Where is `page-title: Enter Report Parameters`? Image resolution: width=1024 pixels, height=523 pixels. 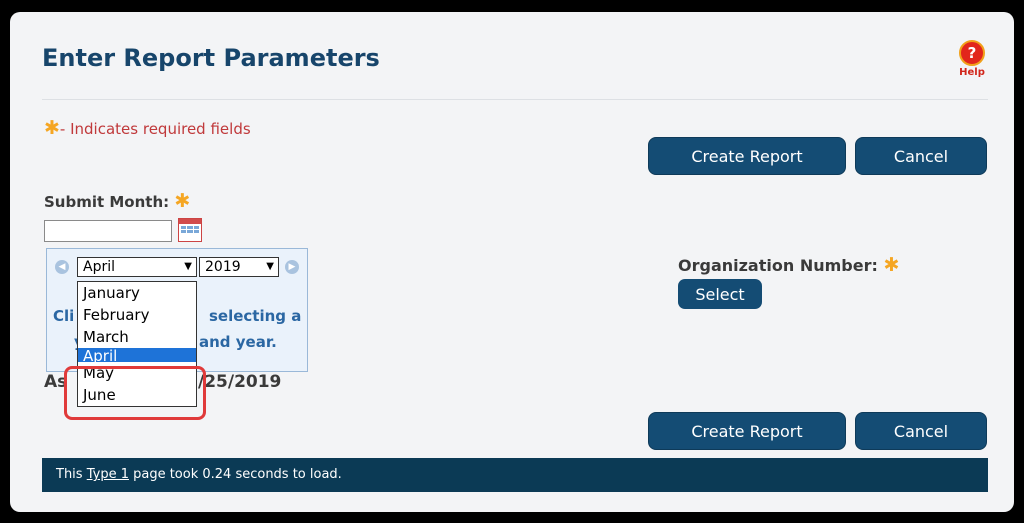
page-title: Enter Report Parameters is located at coordinates (211, 58).